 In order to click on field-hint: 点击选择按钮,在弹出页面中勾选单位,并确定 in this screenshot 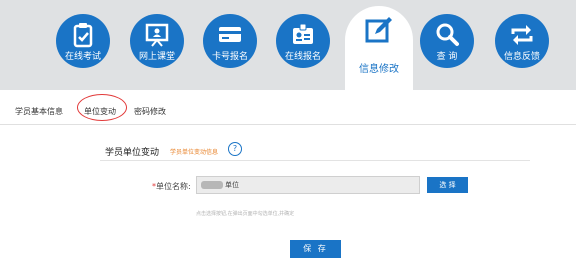, I will do `click(245, 214)`.